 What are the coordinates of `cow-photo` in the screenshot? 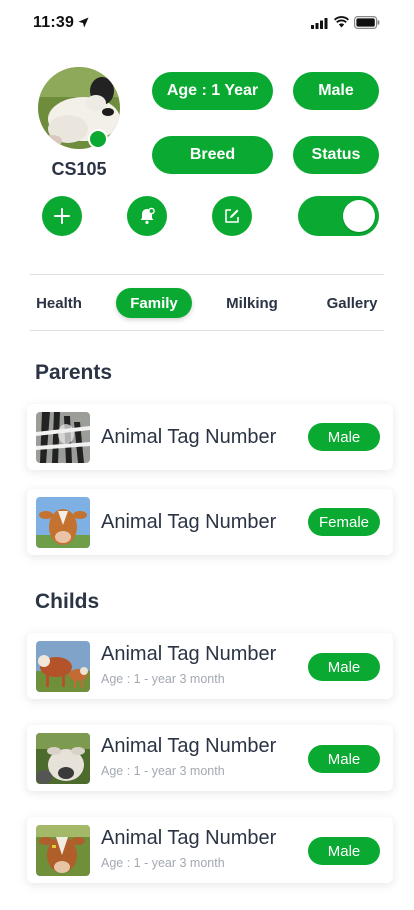 It's located at (63, 522).